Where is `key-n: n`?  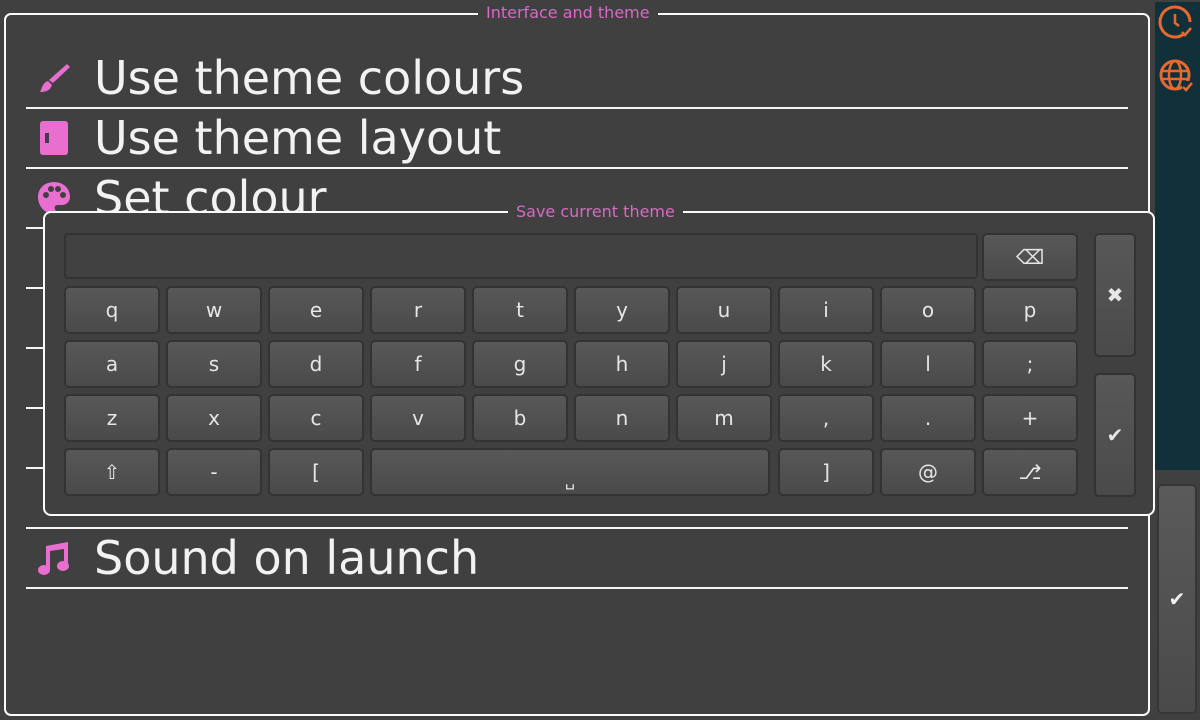 key-n: n is located at coordinates (622, 418).